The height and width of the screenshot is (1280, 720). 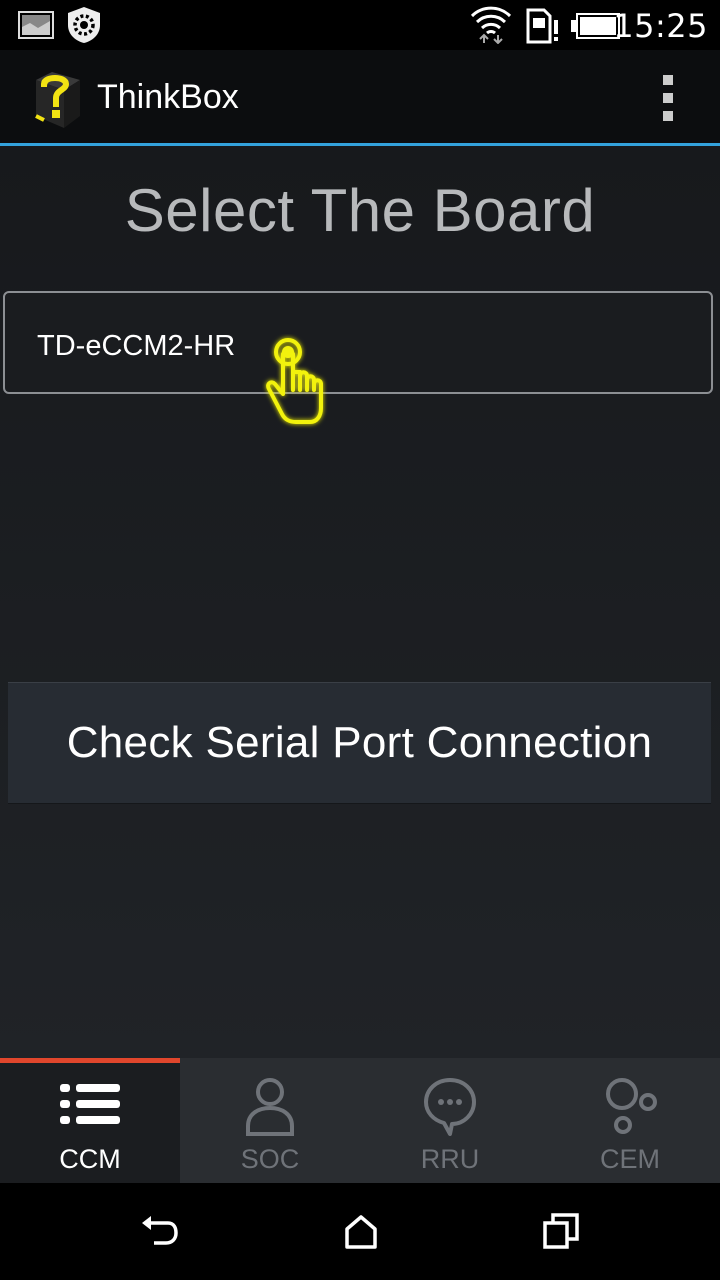 I want to click on status-bar: 15:25, so click(x=360, y=25).